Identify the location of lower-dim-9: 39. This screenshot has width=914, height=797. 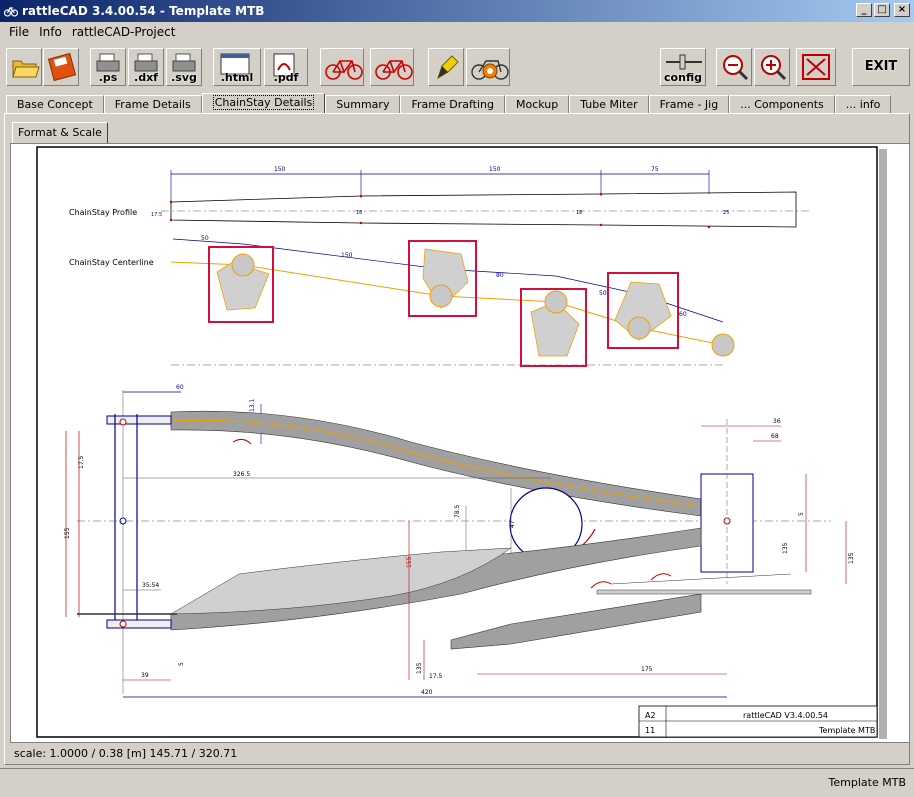
(145, 675).